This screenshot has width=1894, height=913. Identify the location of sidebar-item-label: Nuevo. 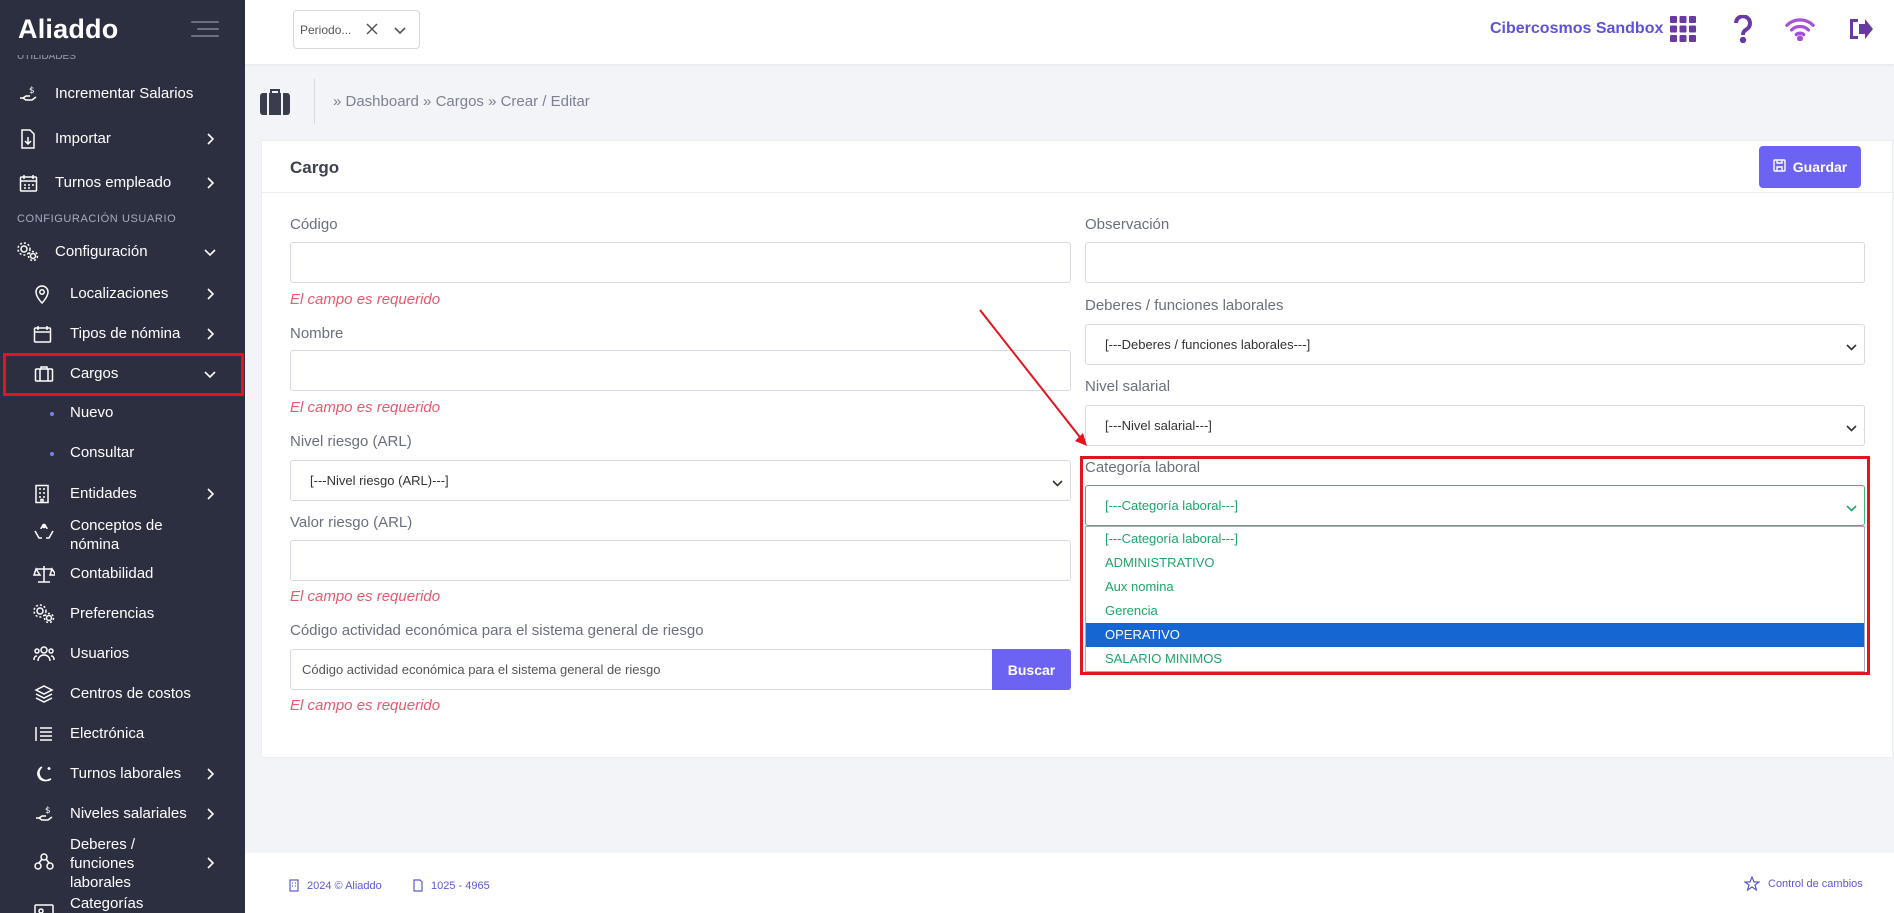
(92, 412).